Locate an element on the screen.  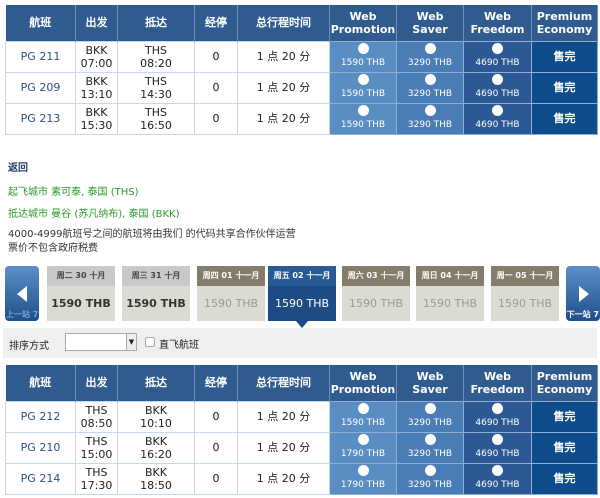
date-label: 周二 30 十月 is located at coordinates (81, 276).